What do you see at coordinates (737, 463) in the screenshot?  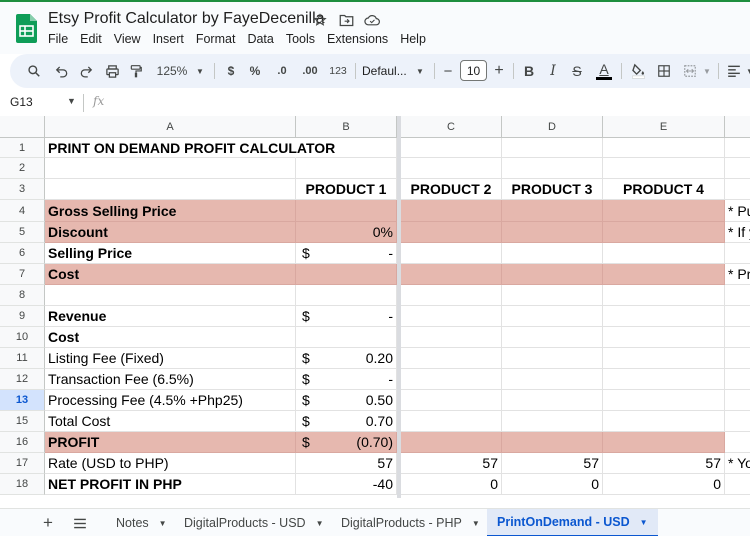 I see `cell-f17: * Yo` at bounding box center [737, 463].